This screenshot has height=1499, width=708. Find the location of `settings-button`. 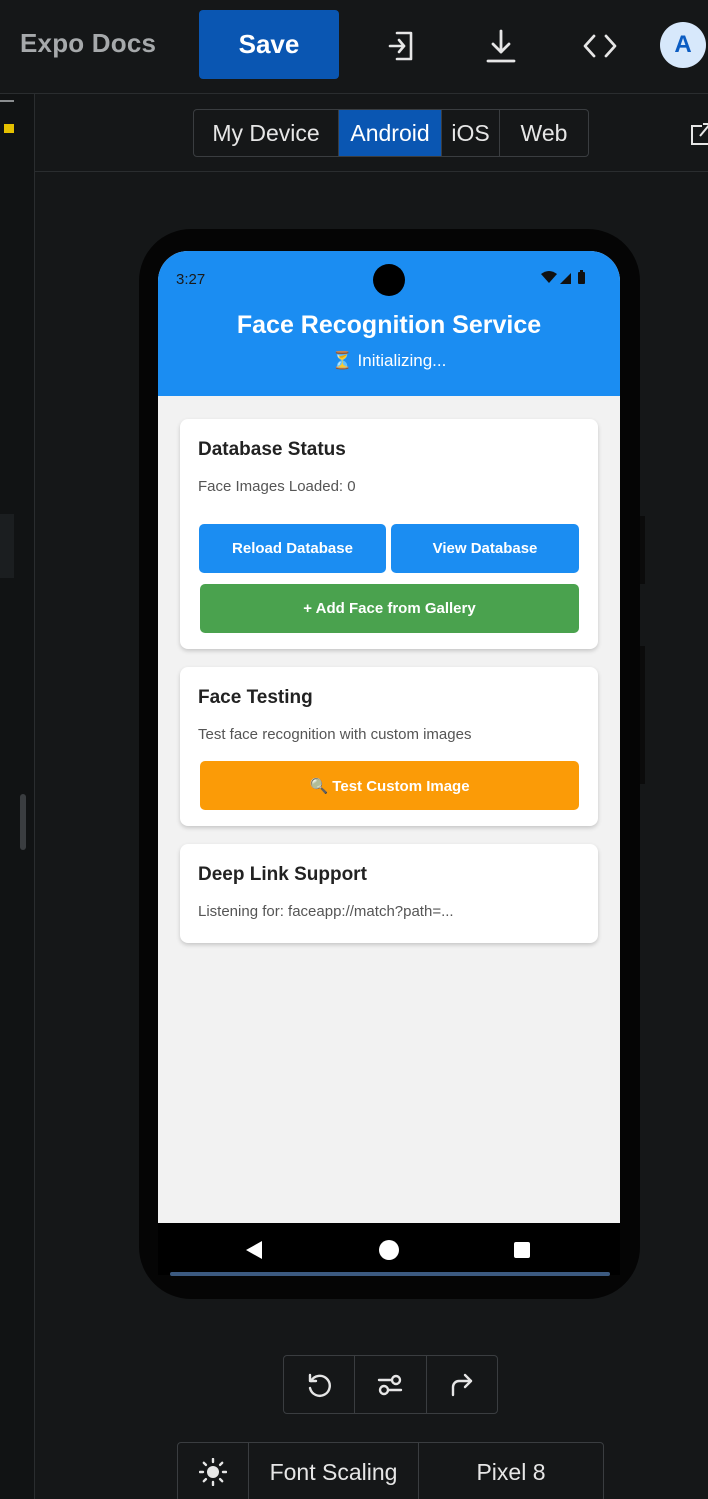

settings-button is located at coordinates (391, 1384).